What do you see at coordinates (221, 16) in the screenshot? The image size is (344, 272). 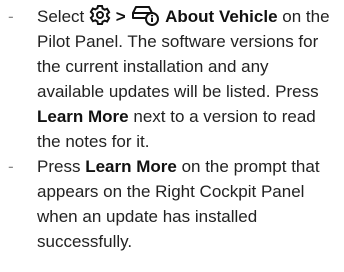 I see `about-vehicle-label: About Vehicle` at bounding box center [221, 16].